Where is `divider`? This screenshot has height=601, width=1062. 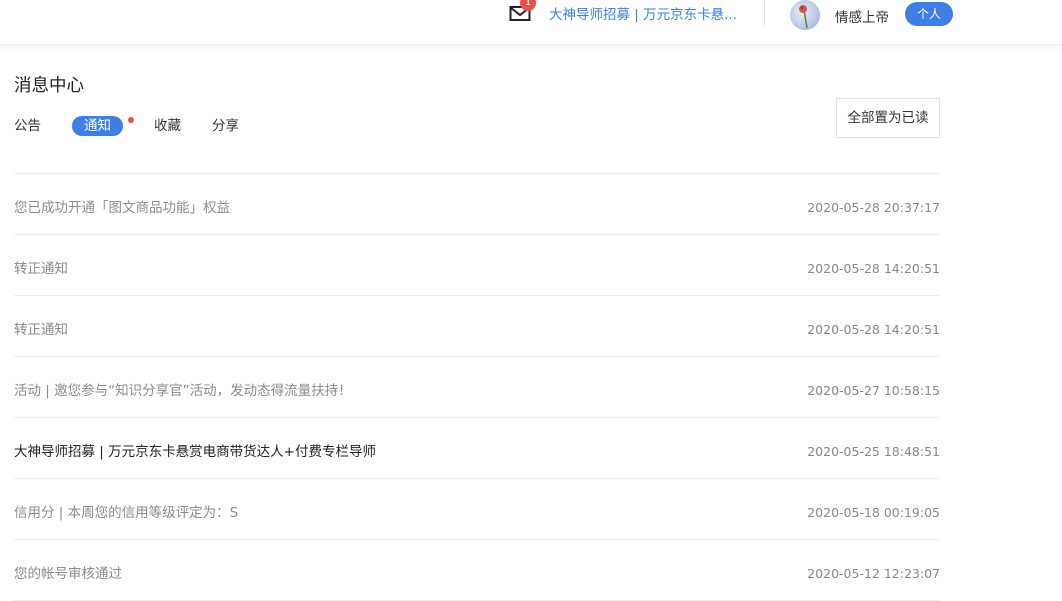 divider is located at coordinates (764, 14).